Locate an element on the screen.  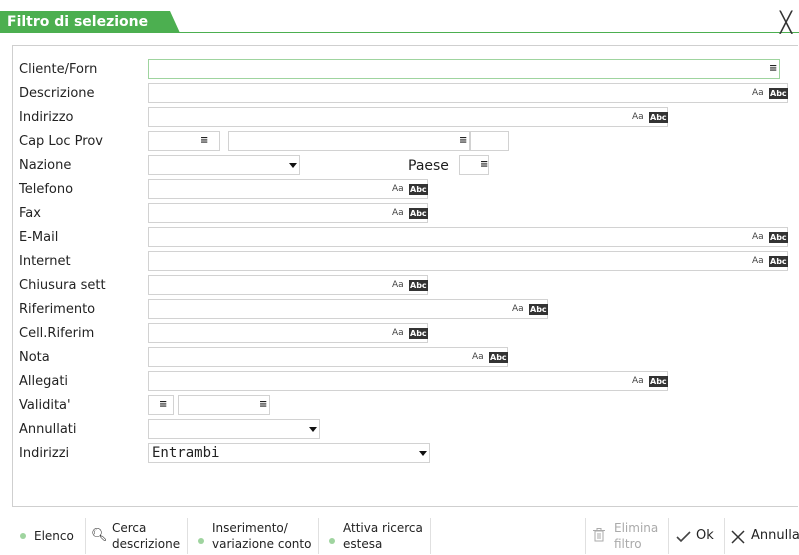
telefono-field: Aa Abc is located at coordinates (288, 189).